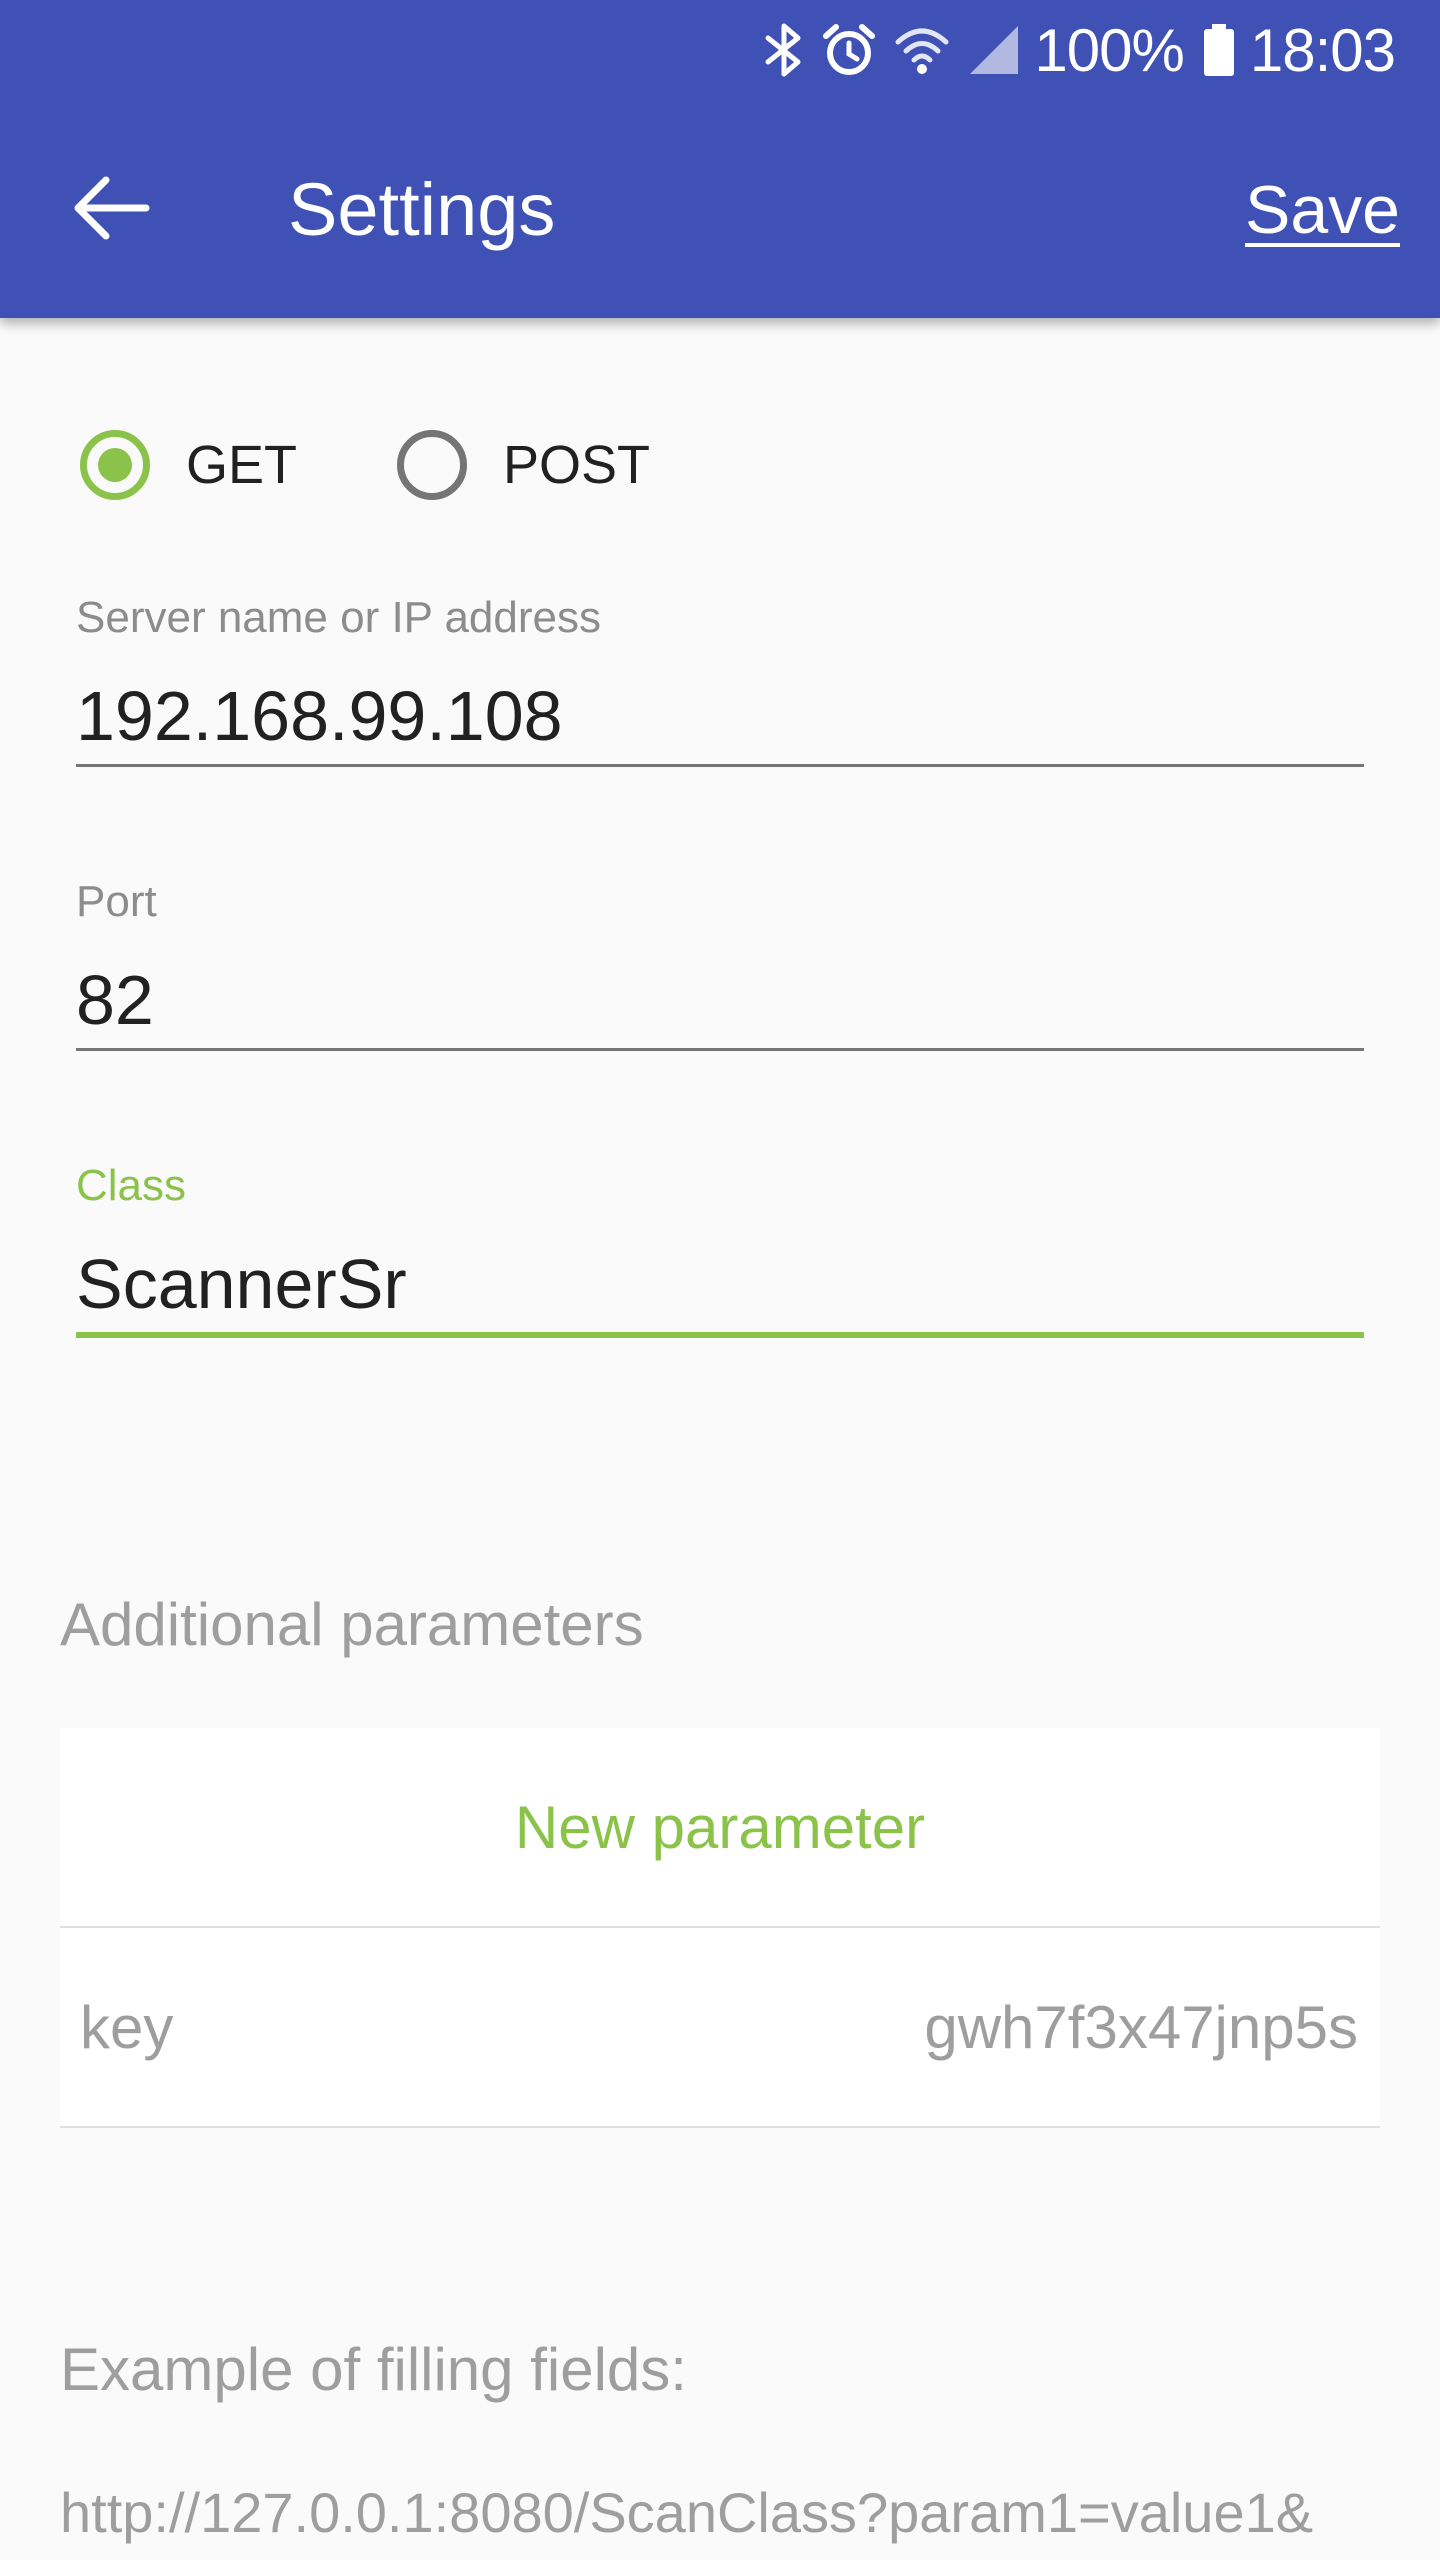 The height and width of the screenshot is (2560, 1440). I want to click on wifi-icon, so click(922, 50).